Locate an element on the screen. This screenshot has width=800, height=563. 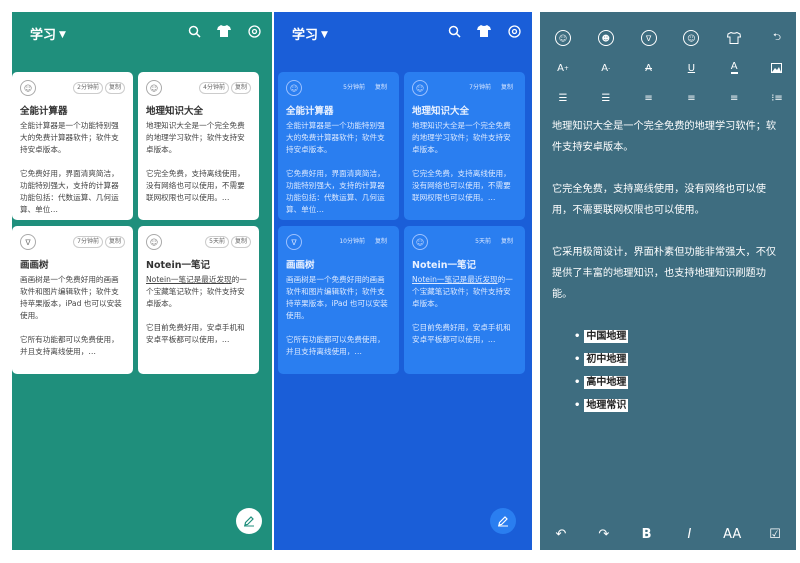
image-icon is located at coordinates (777, 68).